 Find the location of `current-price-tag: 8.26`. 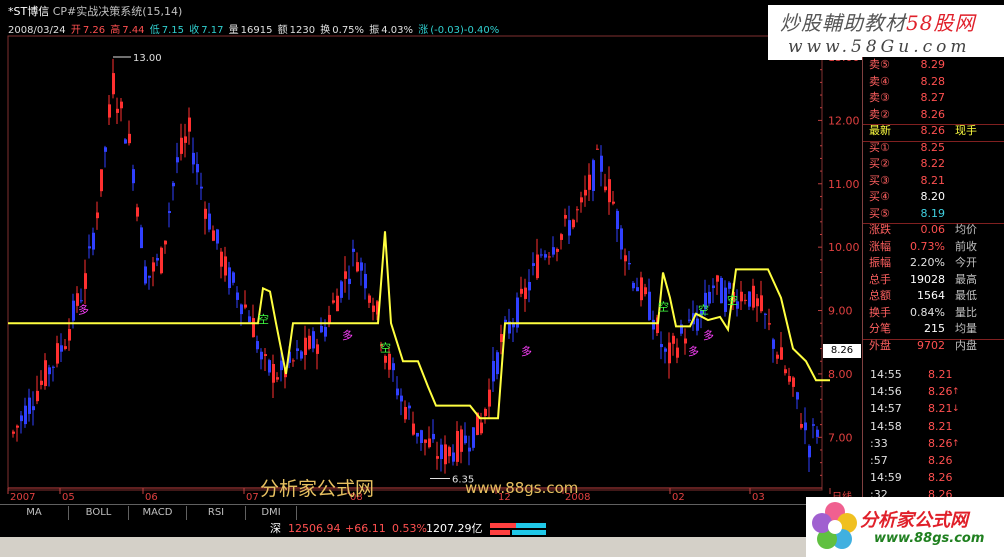

current-price-tag: 8.26 is located at coordinates (842, 351).